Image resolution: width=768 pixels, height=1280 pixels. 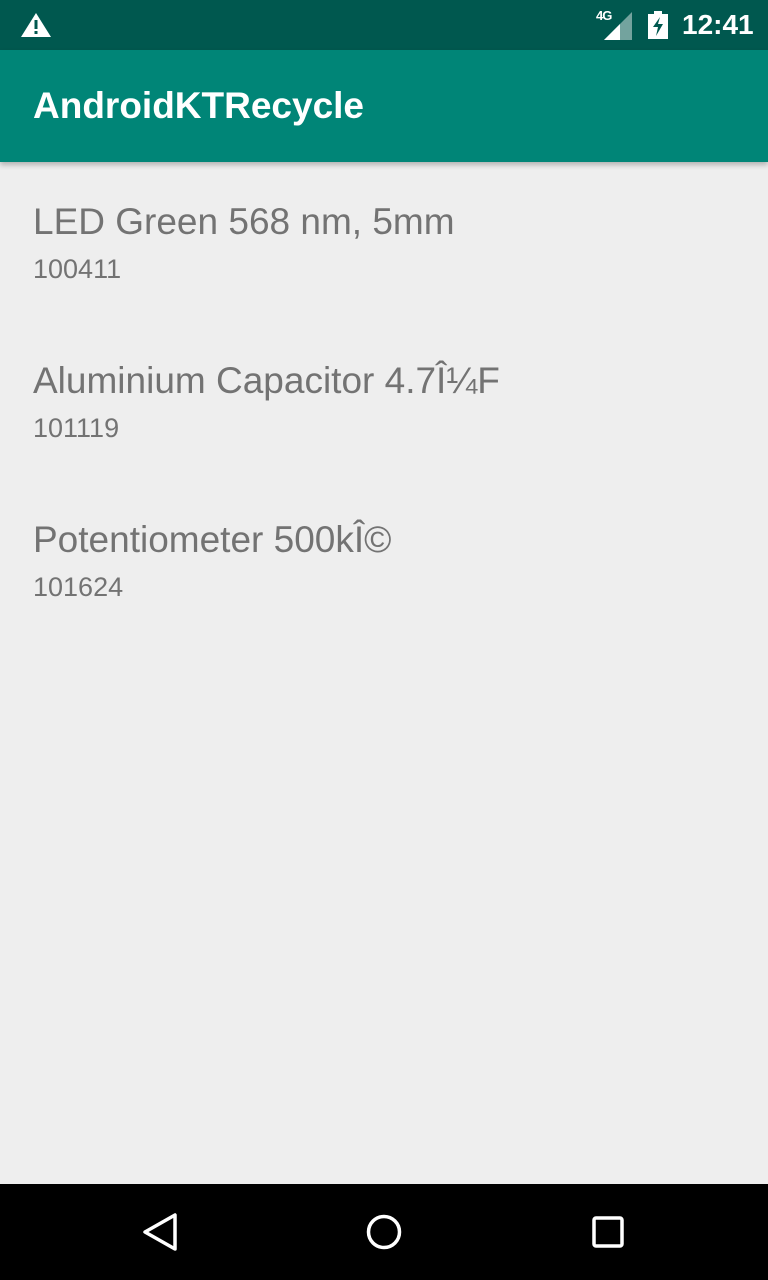 I want to click on status-bar: 4G 12:41, so click(x=384, y=25).